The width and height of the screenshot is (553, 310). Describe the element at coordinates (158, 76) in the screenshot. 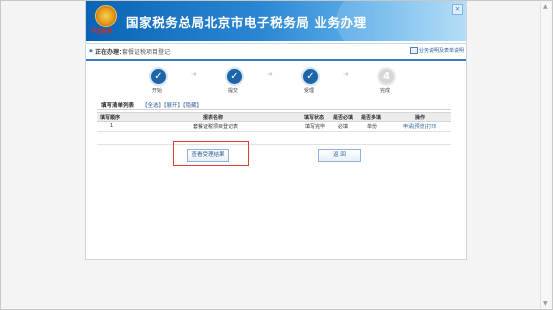

I see `step-1-check-icon: ✓` at that location.